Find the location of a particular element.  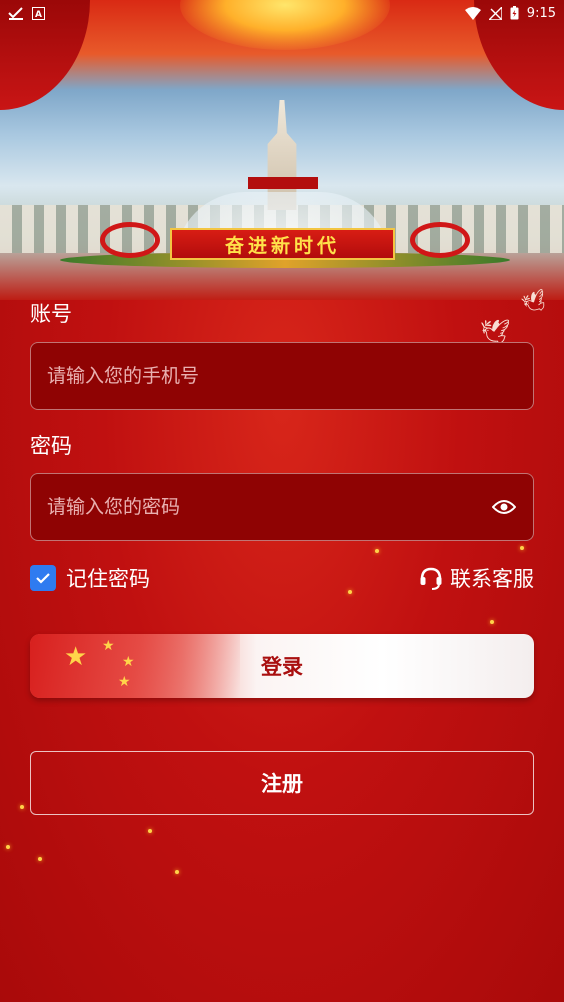

status-bar-right: 9:15 is located at coordinates (510, 13).